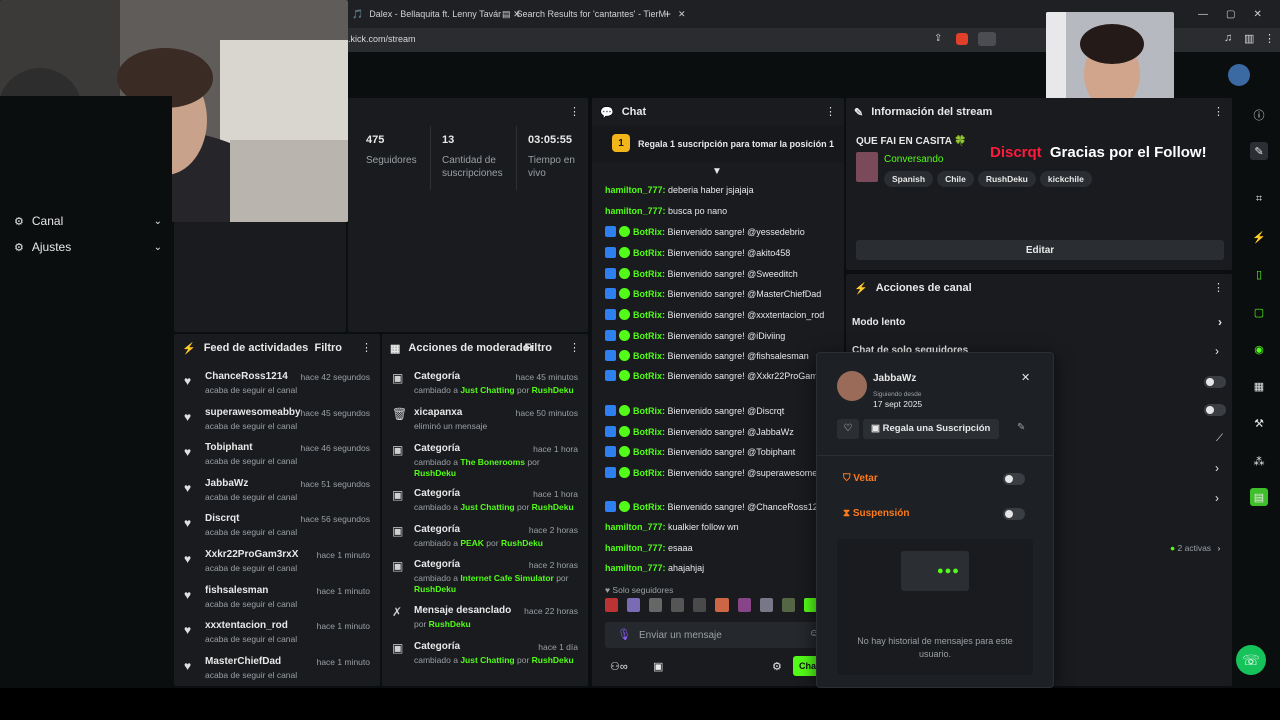 The height and width of the screenshot is (720, 1280). Describe the element at coordinates (715, 635) in the screenshot. I see `chat-input: 🎙 Enviar un mensaje ☺` at that location.